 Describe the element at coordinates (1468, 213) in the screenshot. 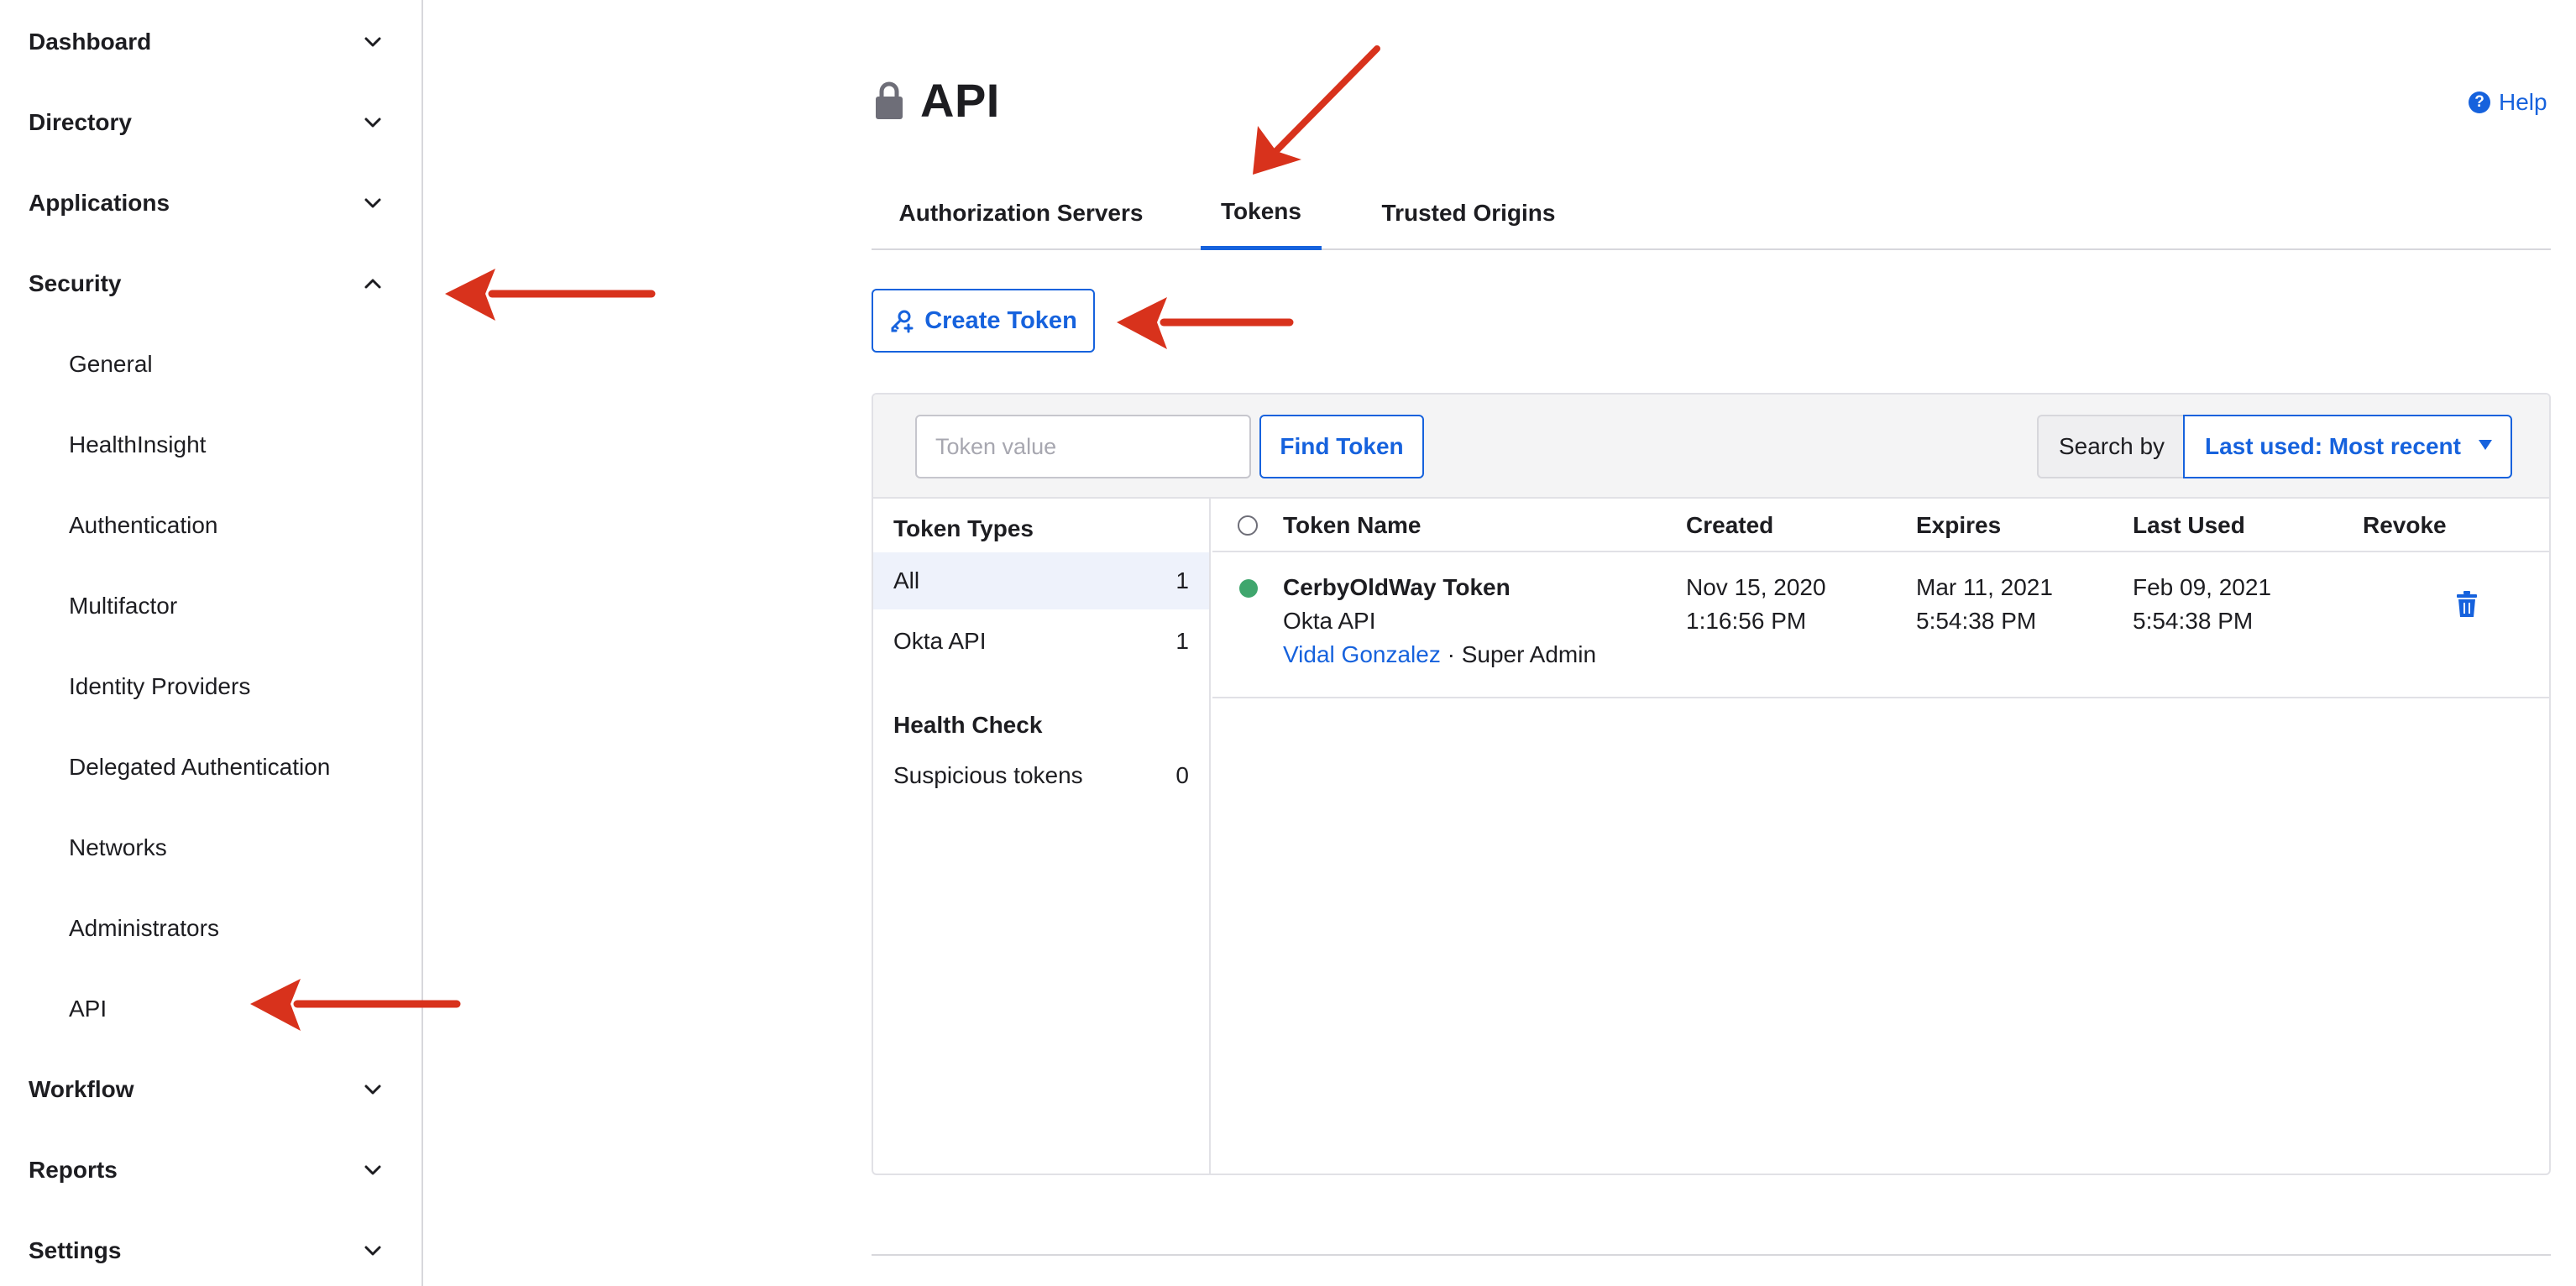

I see `tab-trusted-origins: Trusted Origins` at that location.